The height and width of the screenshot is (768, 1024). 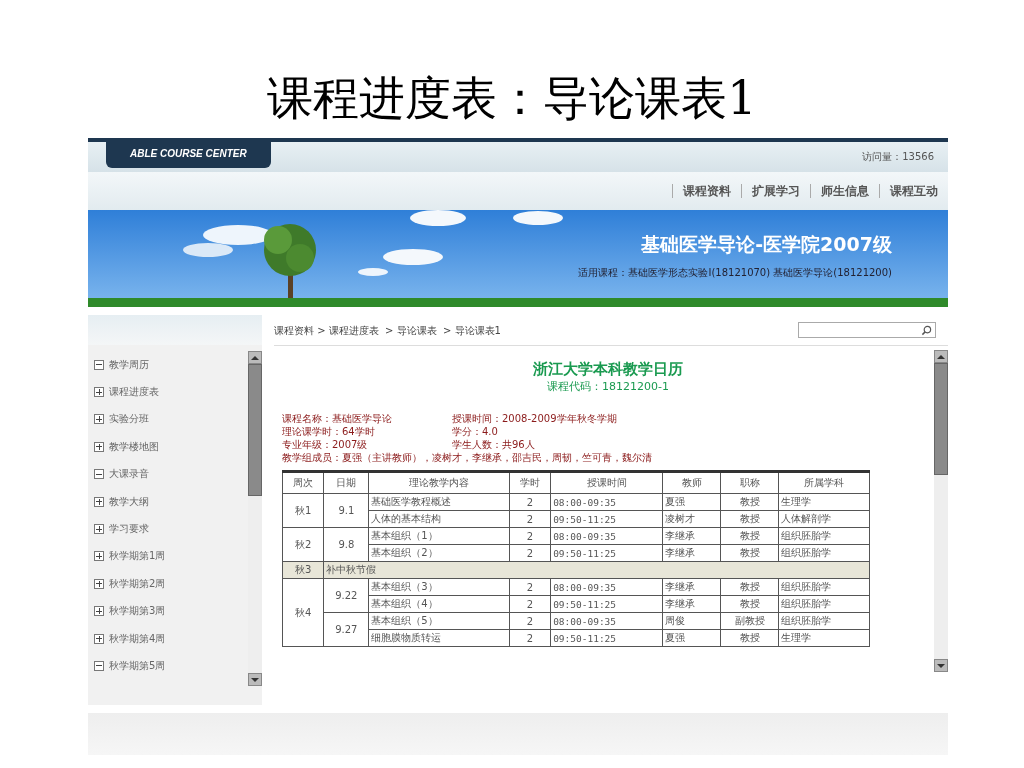 I want to click on sidebar-item: 教学大纲, so click(x=129, y=501).